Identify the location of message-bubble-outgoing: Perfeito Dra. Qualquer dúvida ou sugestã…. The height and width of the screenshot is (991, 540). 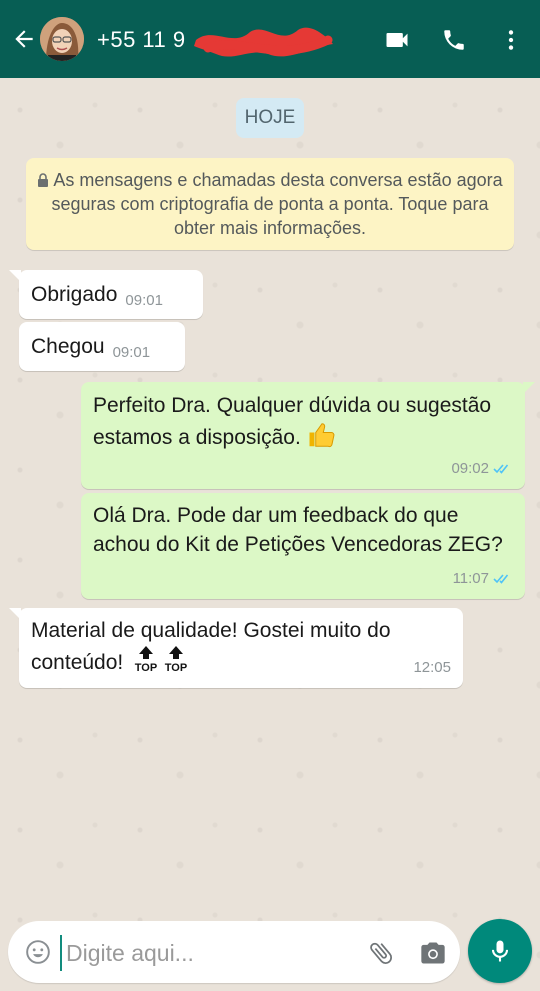
(308, 435).